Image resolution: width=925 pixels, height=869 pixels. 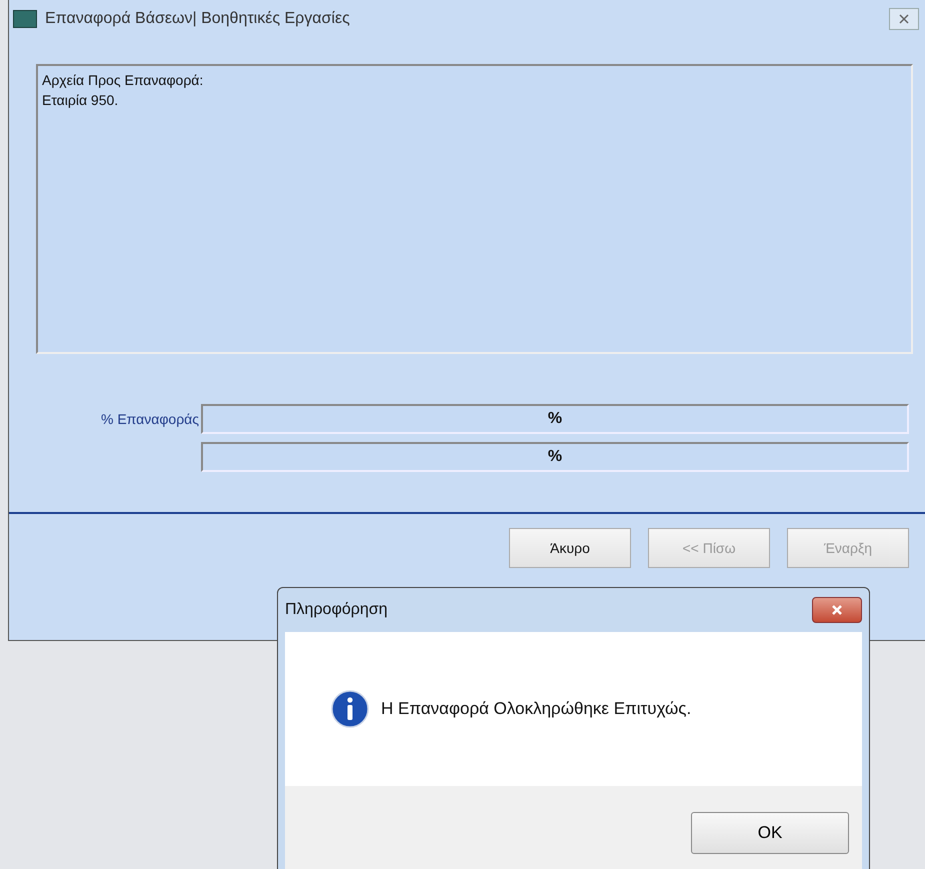 What do you see at coordinates (570, 548) in the screenshot?
I see `dialog-button: Άκυρο` at bounding box center [570, 548].